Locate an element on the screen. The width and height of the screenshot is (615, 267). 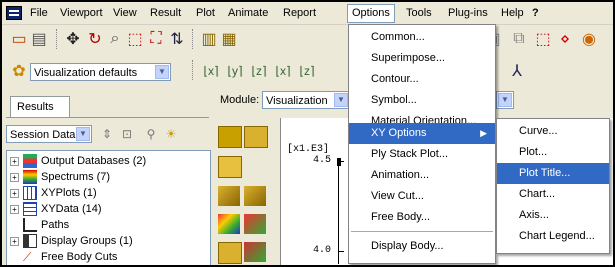
app-menu-icon is located at coordinates (14, 13).